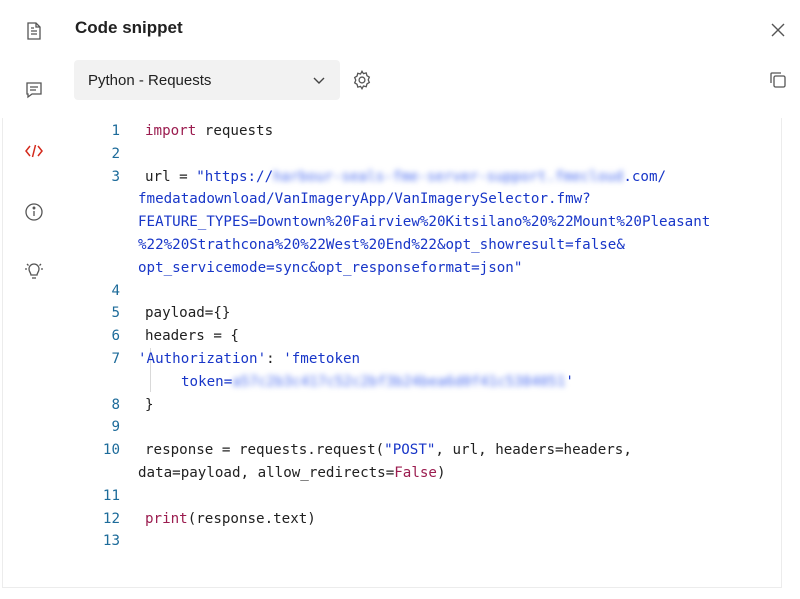 This screenshot has width=800, height=599. I want to click on settings-gear-icon, so click(362, 80).